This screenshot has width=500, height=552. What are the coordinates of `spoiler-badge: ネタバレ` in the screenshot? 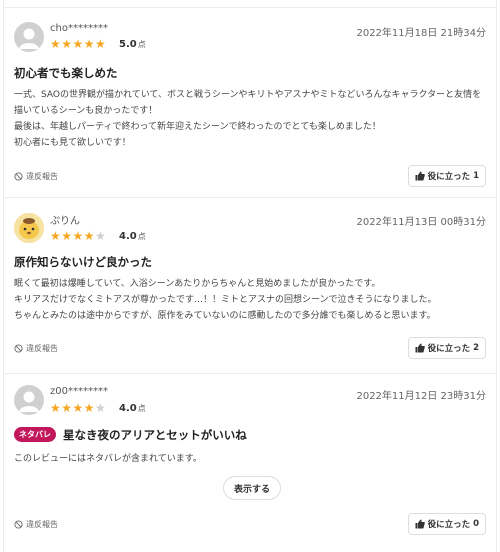 It's located at (35, 434).